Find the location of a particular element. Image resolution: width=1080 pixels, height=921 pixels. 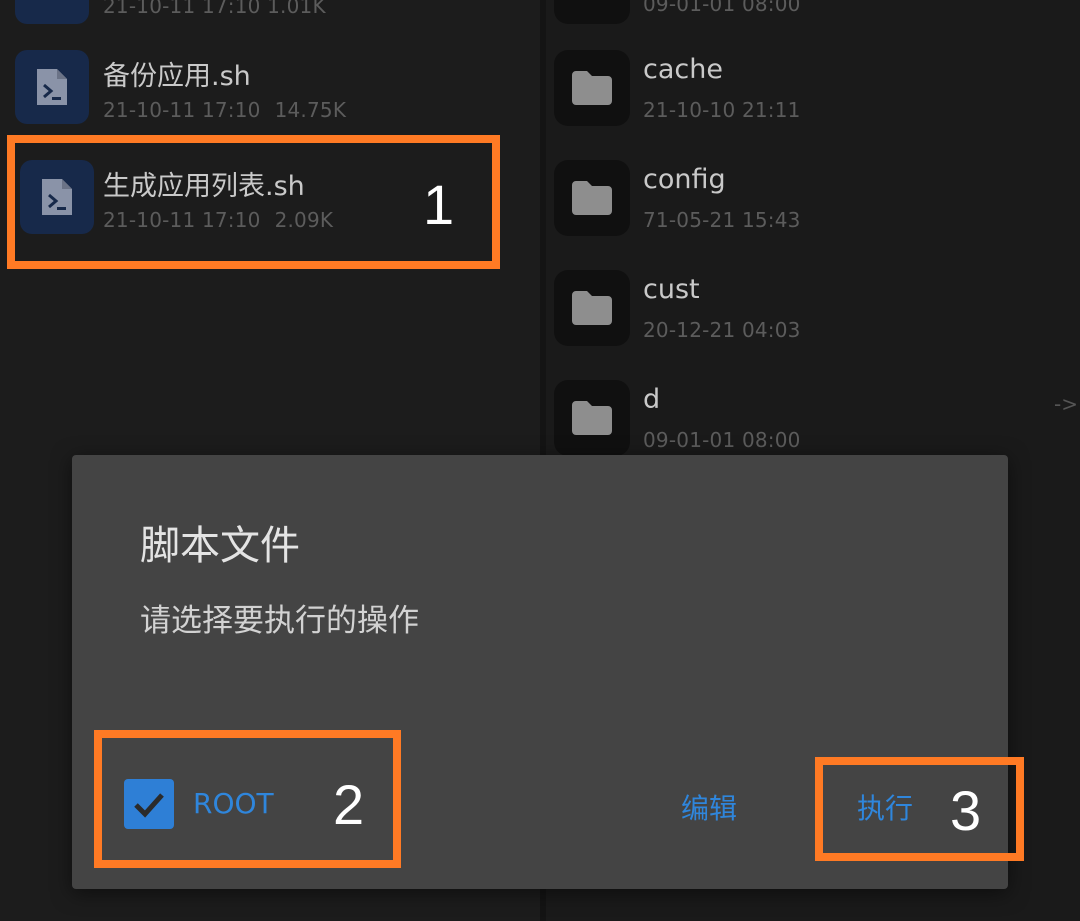

file-date: 21-10-11 17:10 is located at coordinates (182, 110).